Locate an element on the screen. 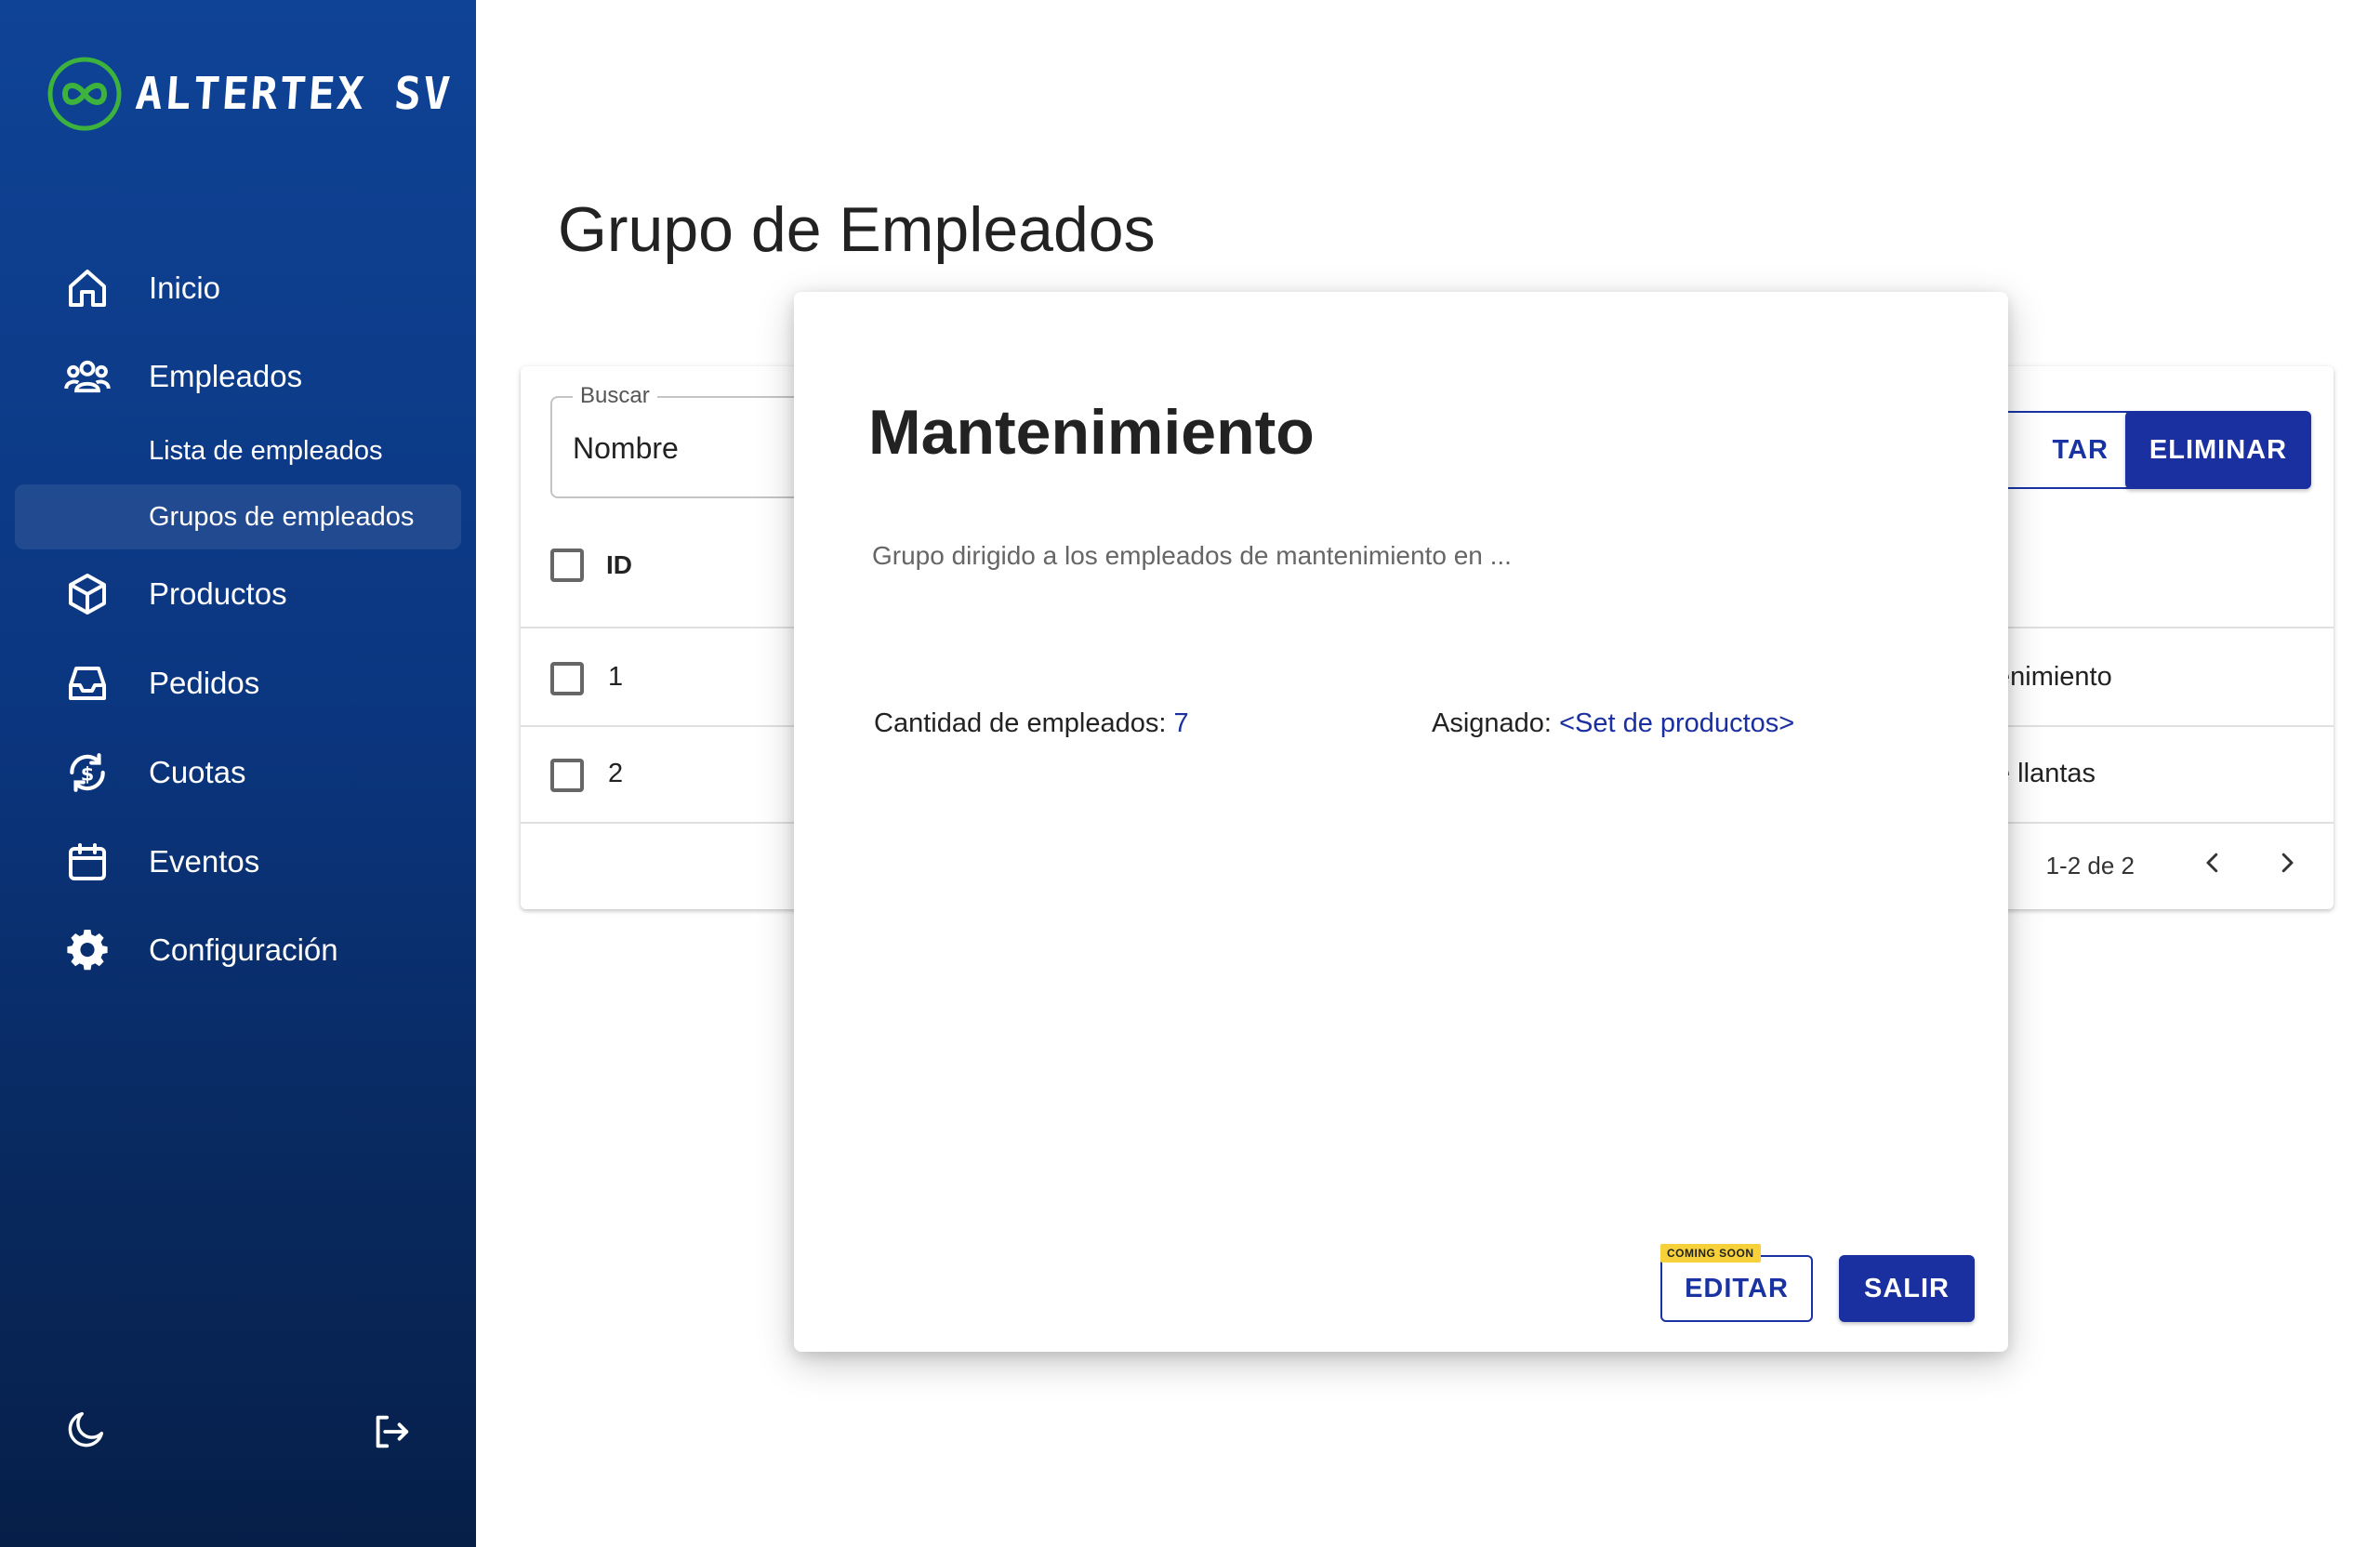 The height and width of the screenshot is (1547, 2380). brand-logo: ALTERTEX SV is located at coordinates (250, 94).